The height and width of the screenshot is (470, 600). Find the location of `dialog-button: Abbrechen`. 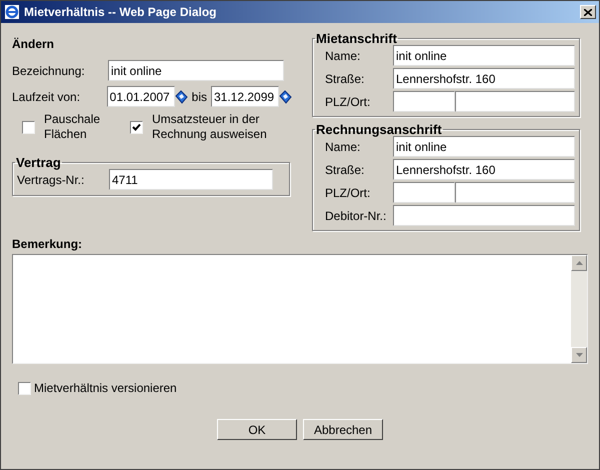

dialog-button: Abbrechen is located at coordinates (343, 429).